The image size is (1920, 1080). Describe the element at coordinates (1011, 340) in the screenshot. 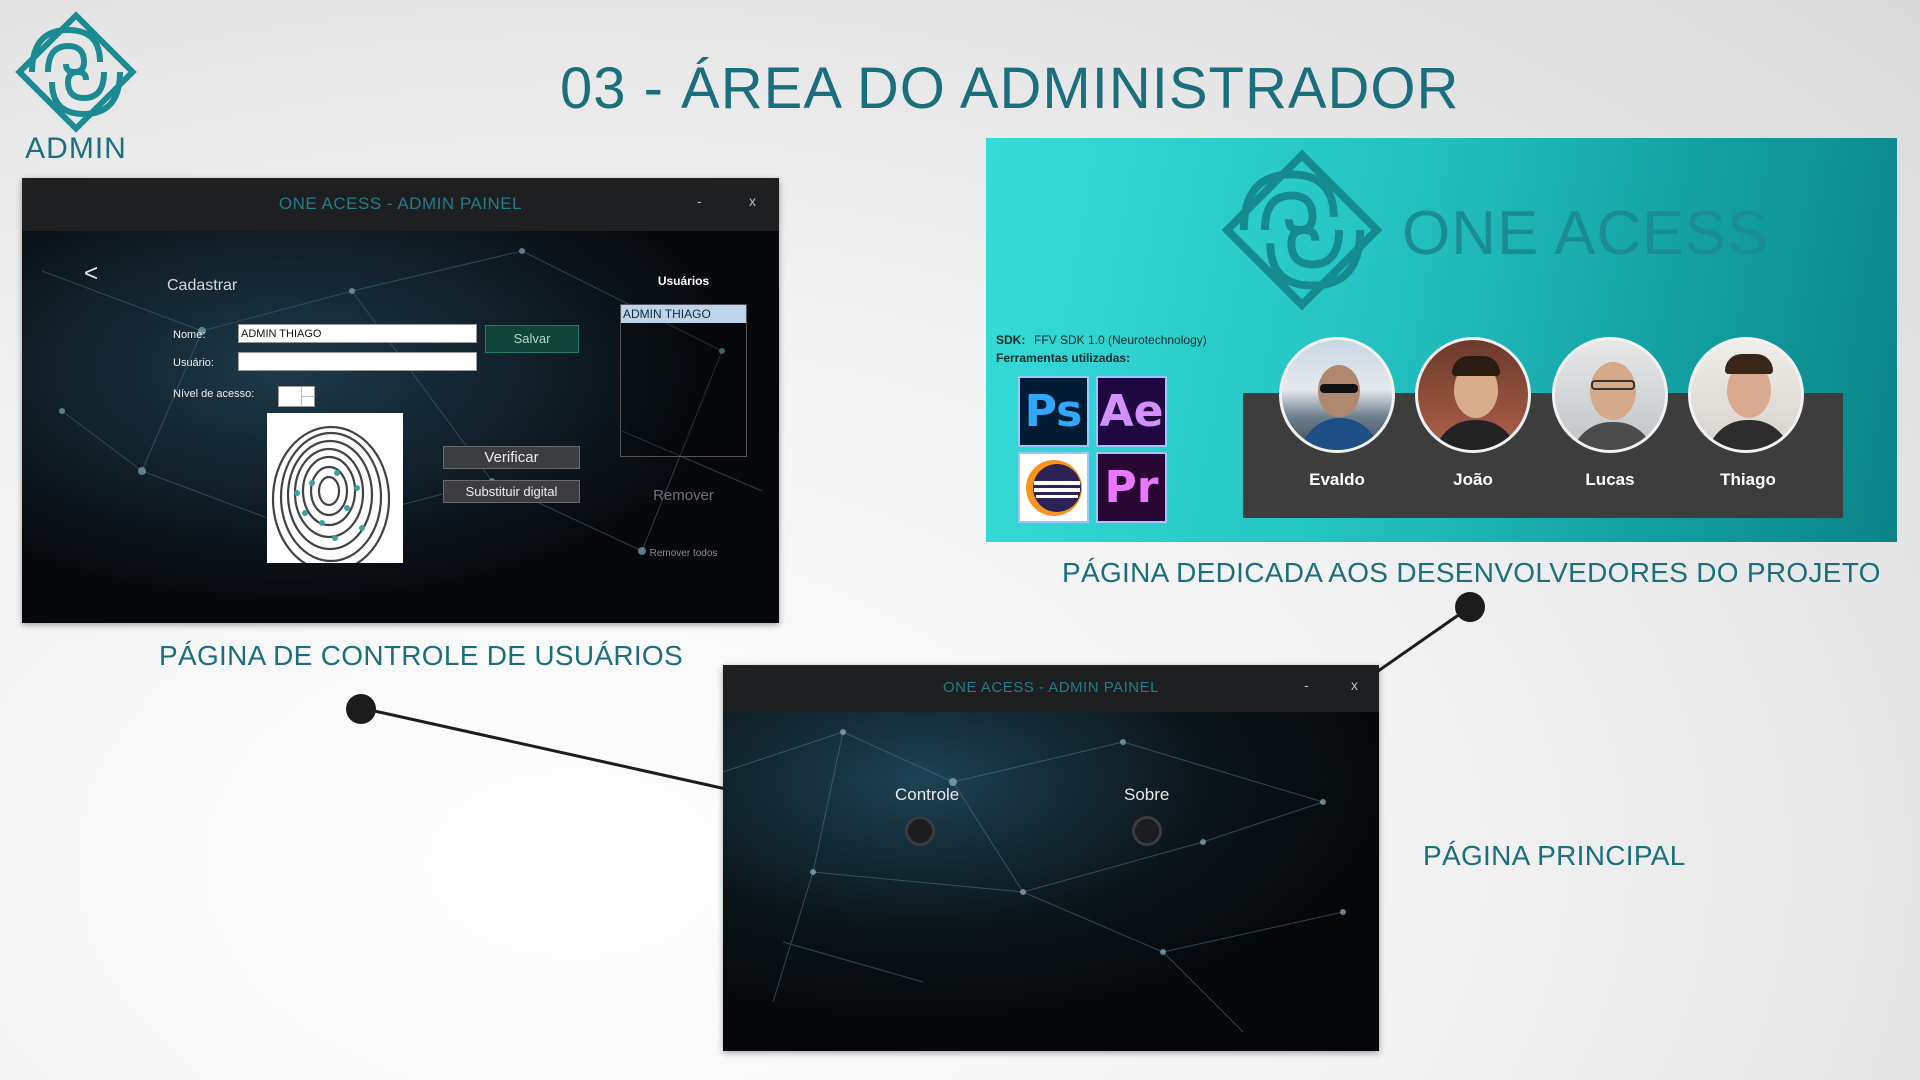

I see `sdk-label: SDK:` at that location.